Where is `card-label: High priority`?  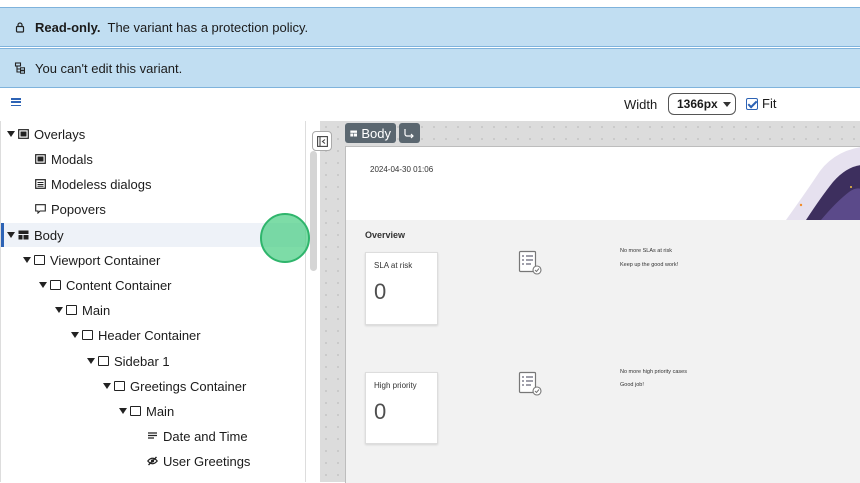
card-label: High priority is located at coordinates (395, 385).